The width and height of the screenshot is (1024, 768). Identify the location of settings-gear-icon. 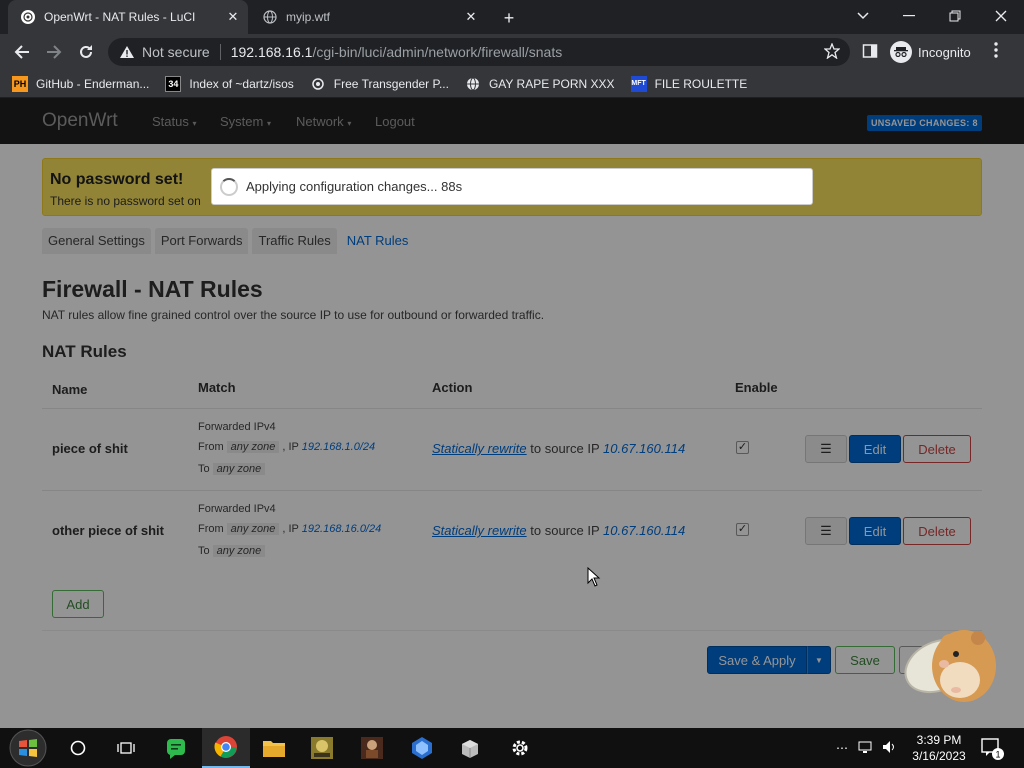
(520, 748).